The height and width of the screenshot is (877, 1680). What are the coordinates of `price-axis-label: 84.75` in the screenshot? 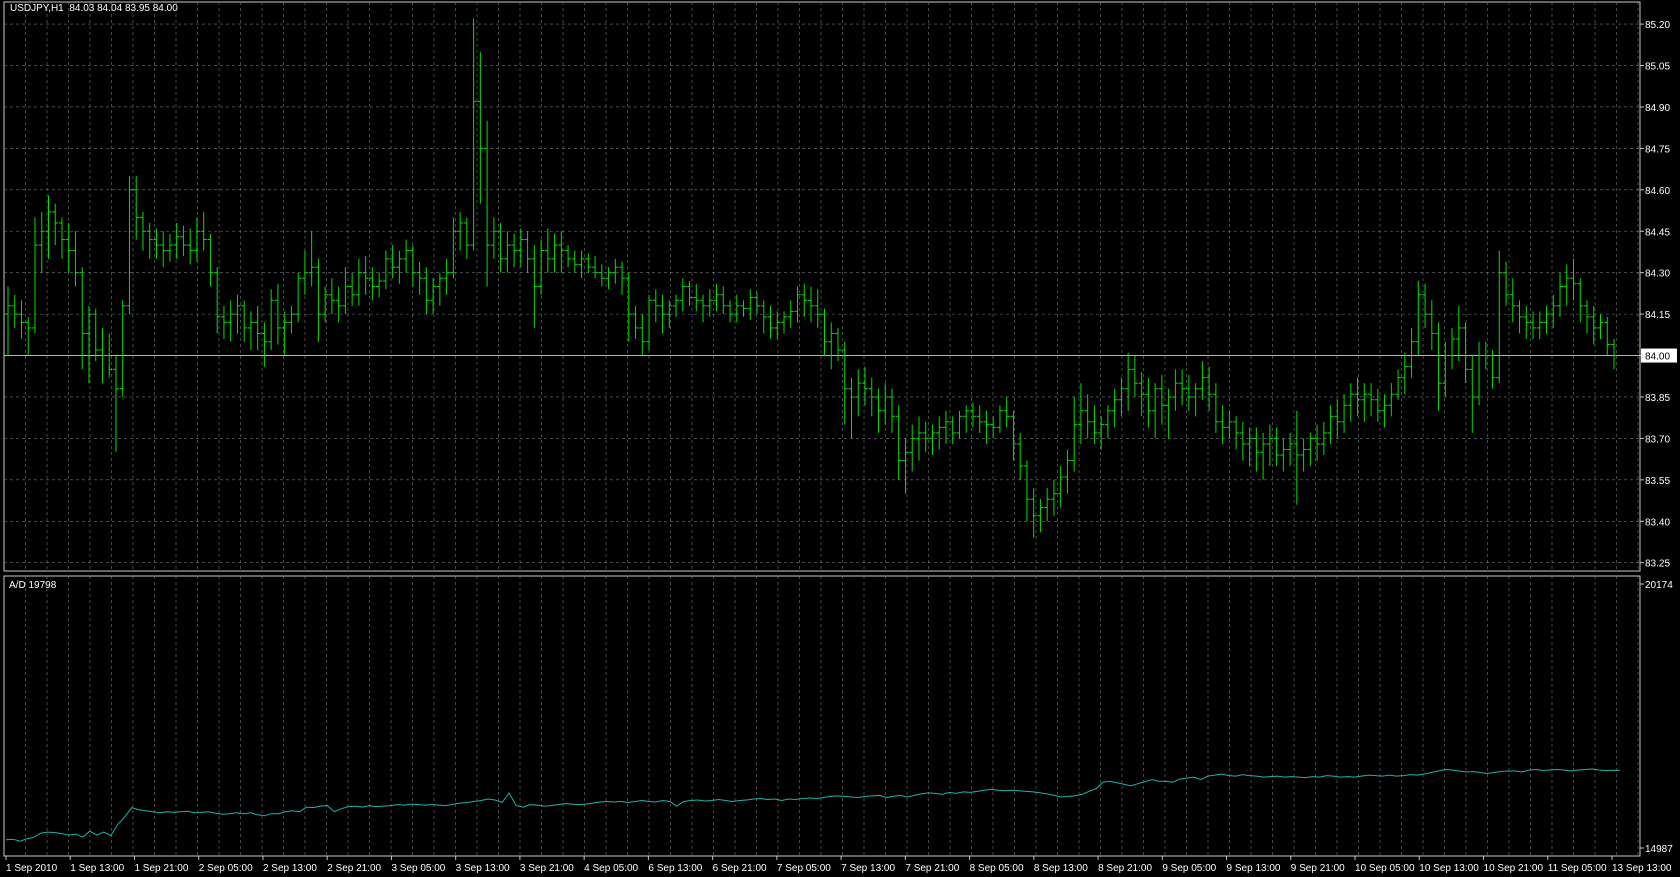 It's located at (1657, 149).